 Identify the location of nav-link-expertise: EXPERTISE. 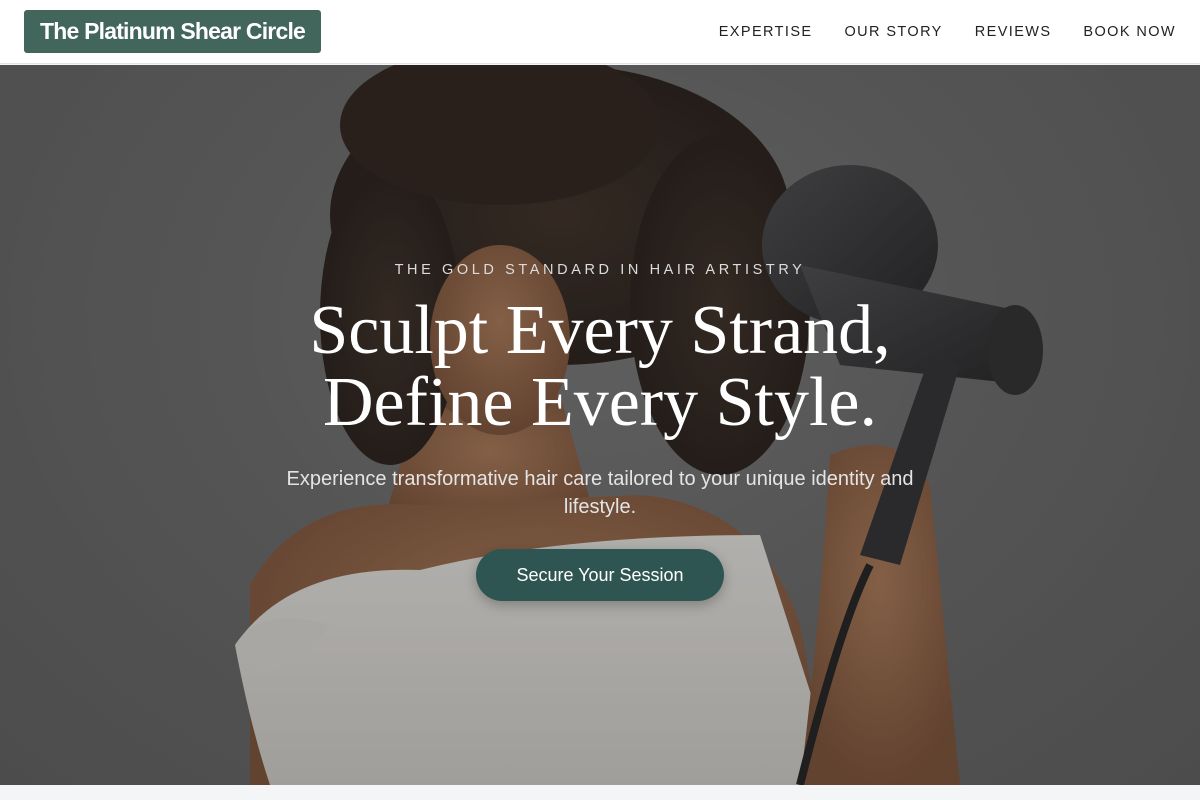
(766, 32).